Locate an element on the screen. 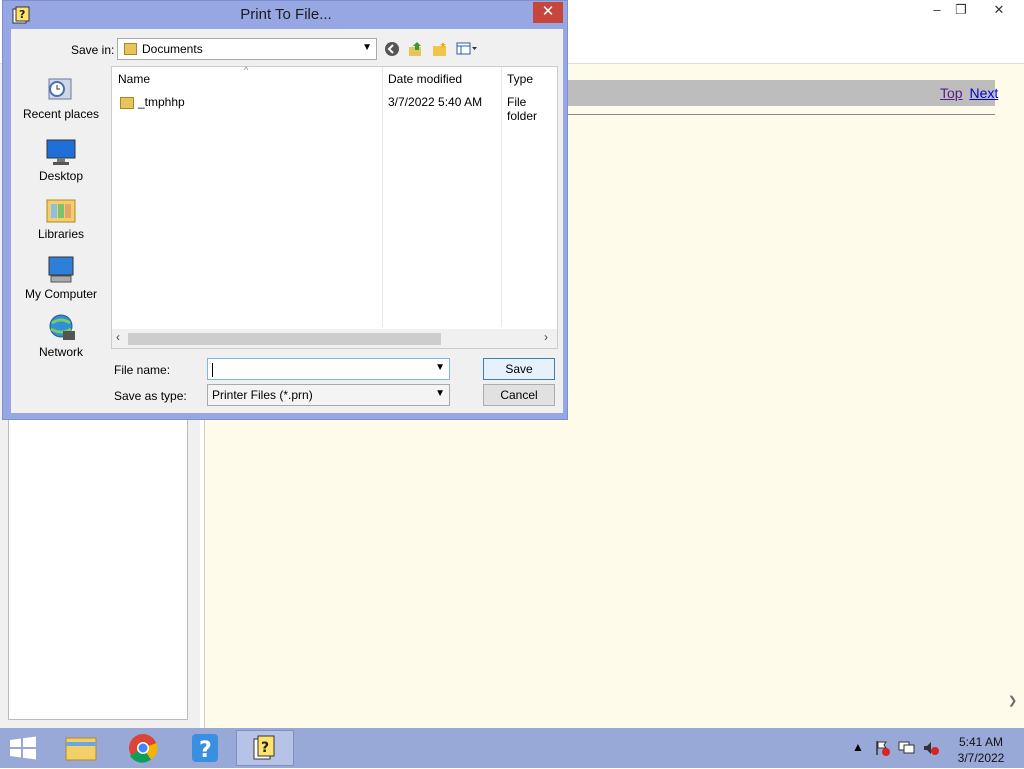 This screenshot has width=1024, height=769. network-status-icon is located at coordinates (907, 749).